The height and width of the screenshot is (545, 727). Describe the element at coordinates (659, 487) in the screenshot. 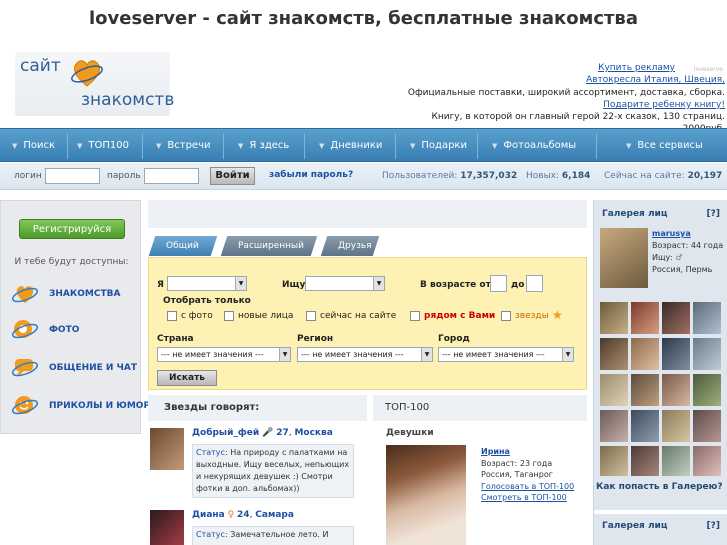

I see `gallery-how-link: Как попасть в Галерею?` at that location.